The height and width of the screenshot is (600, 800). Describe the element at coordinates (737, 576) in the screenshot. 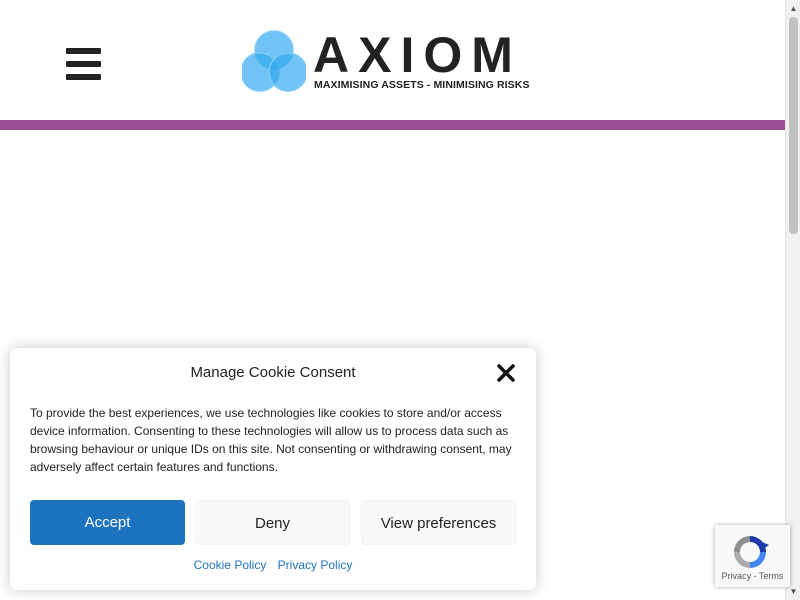

I see `recaptcha-privacy-link: Privacy` at that location.